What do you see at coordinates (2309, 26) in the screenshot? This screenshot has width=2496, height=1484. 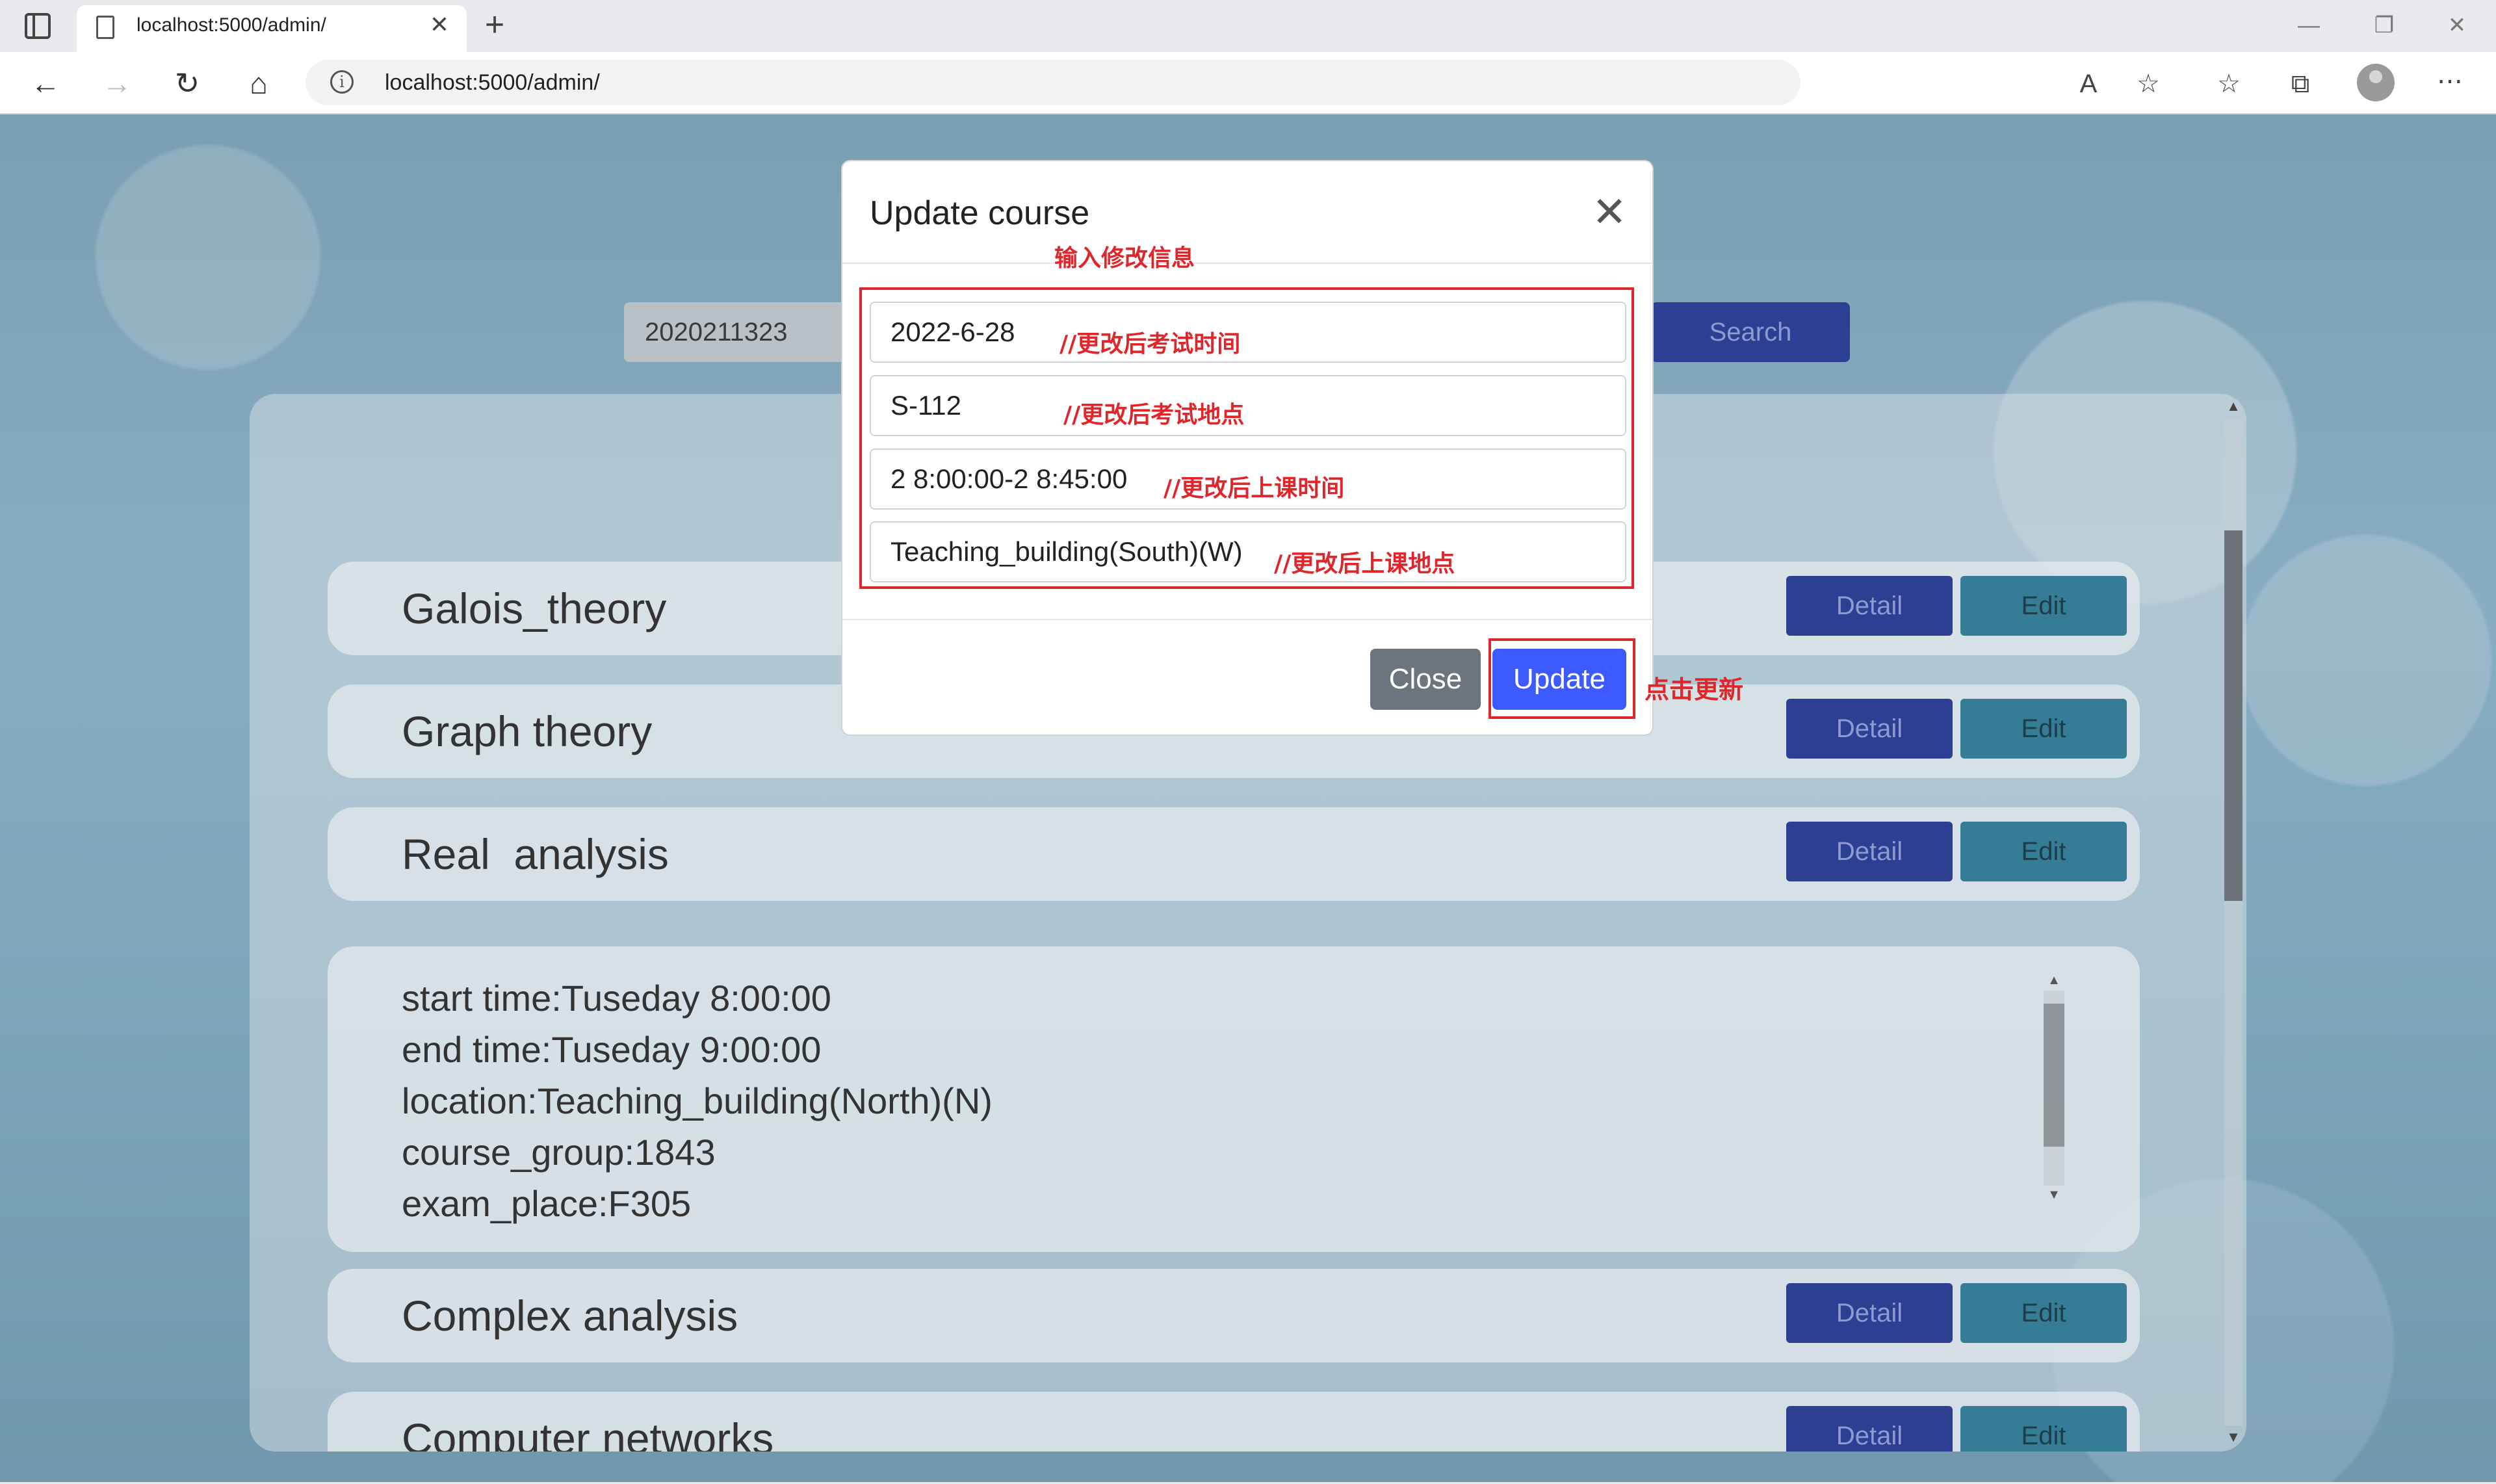 I see `minimize-button: —` at bounding box center [2309, 26].